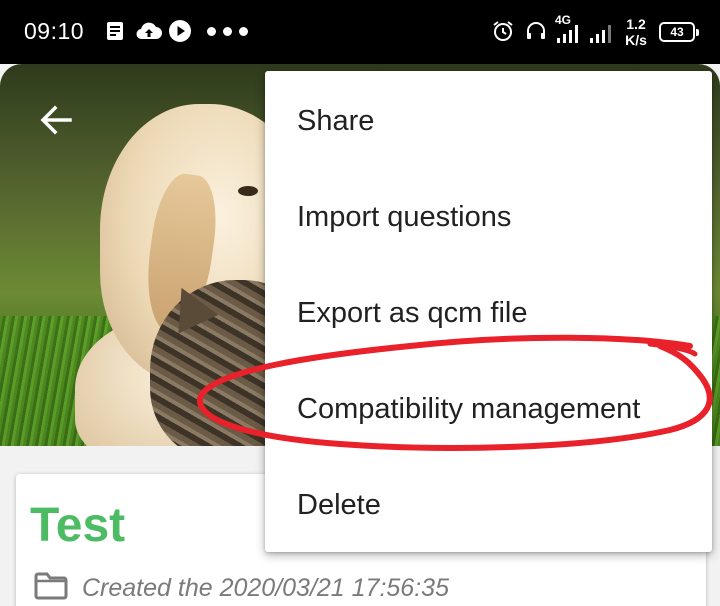 The width and height of the screenshot is (720, 606). What do you see at coordinates (149, 31) in the screenshot?
I see `cloud-upload-icon` at bounding box center [149, 31].